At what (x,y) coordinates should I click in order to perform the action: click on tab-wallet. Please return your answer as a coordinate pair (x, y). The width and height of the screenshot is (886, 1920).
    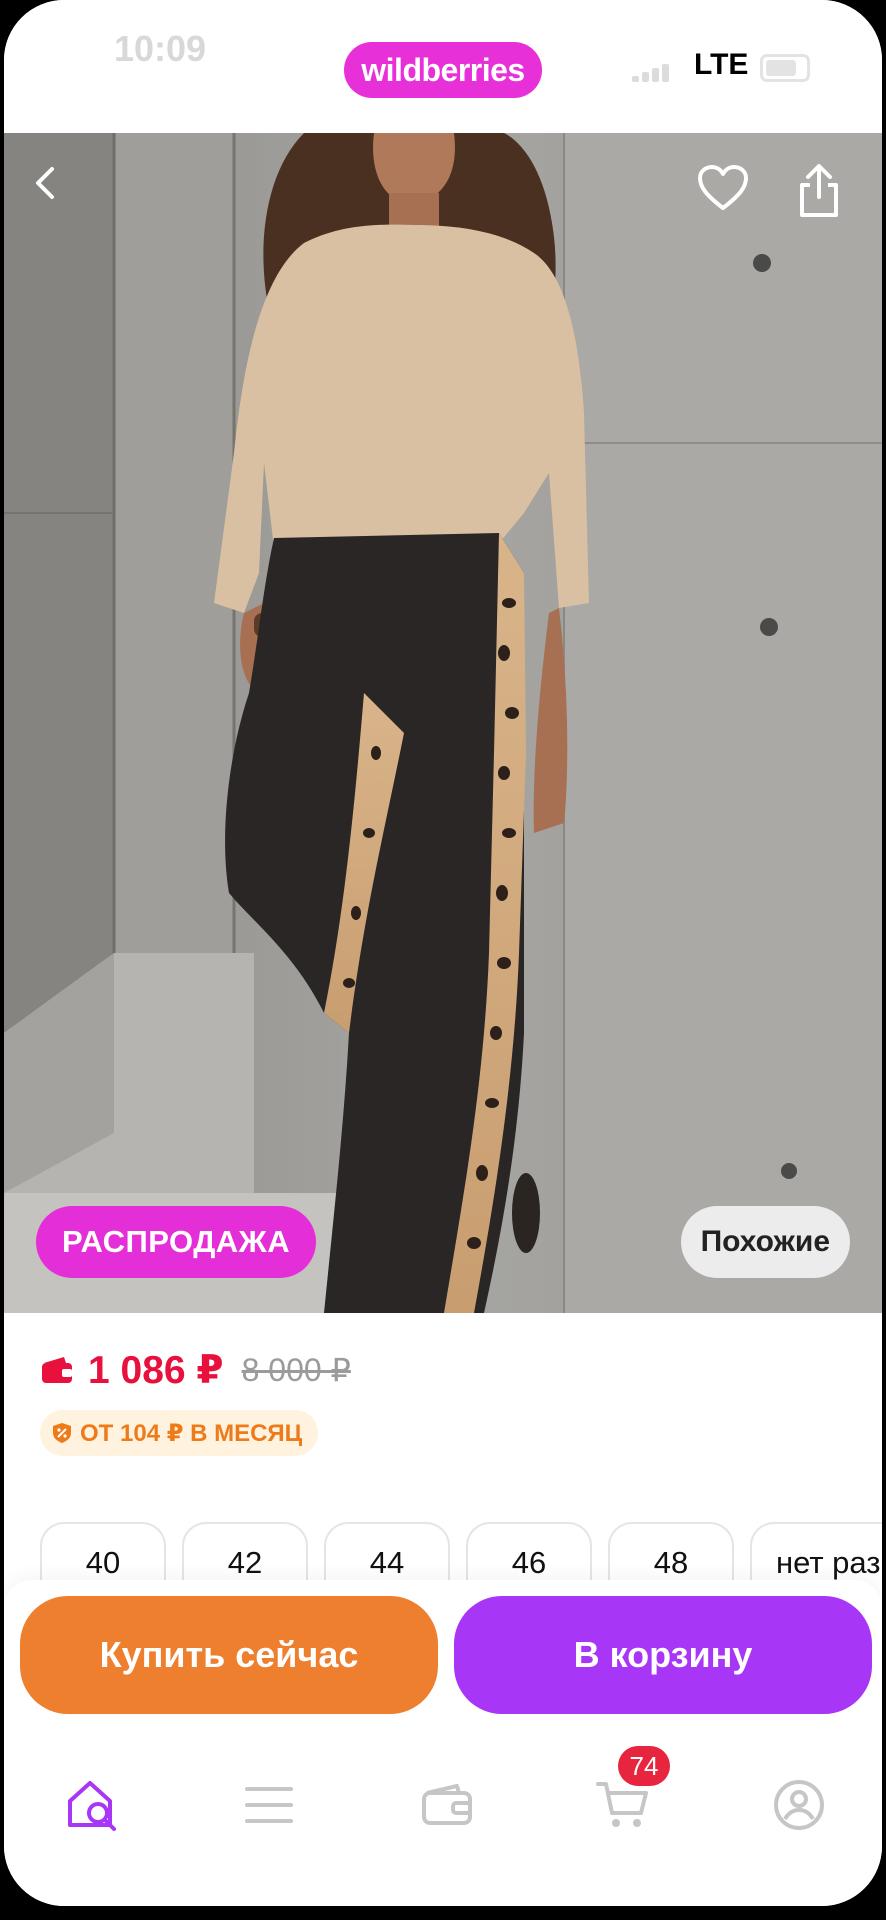
    Looking at the image, I should click on (447, 1805).